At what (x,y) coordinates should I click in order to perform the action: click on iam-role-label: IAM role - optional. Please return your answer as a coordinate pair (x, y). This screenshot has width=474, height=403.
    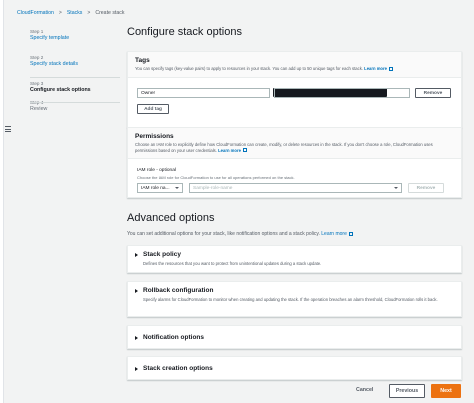
    Looking at the image, I should click on (156, 170).